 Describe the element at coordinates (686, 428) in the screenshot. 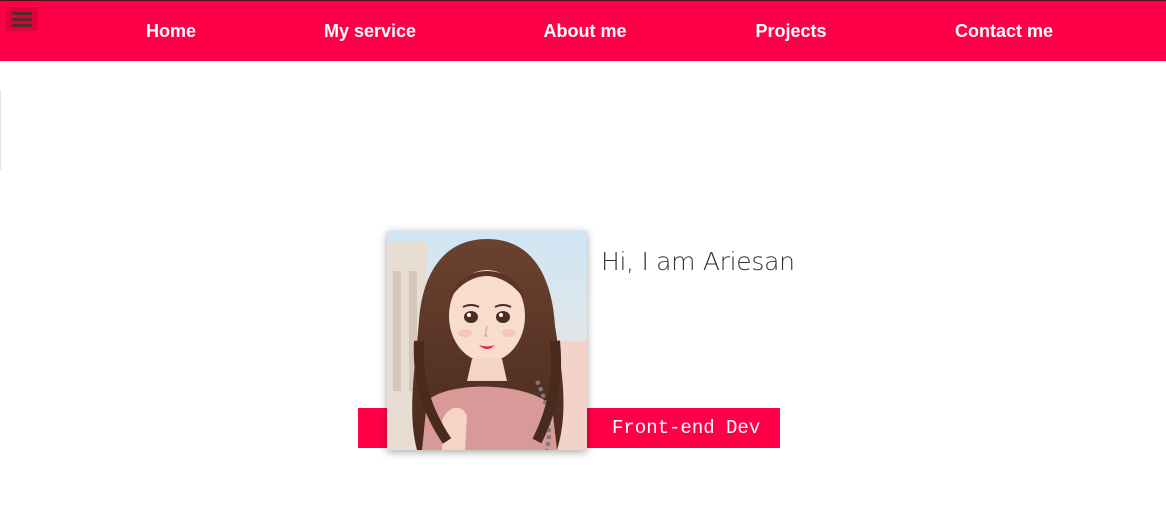

I see `role-label: Front-end Dev` at that location.